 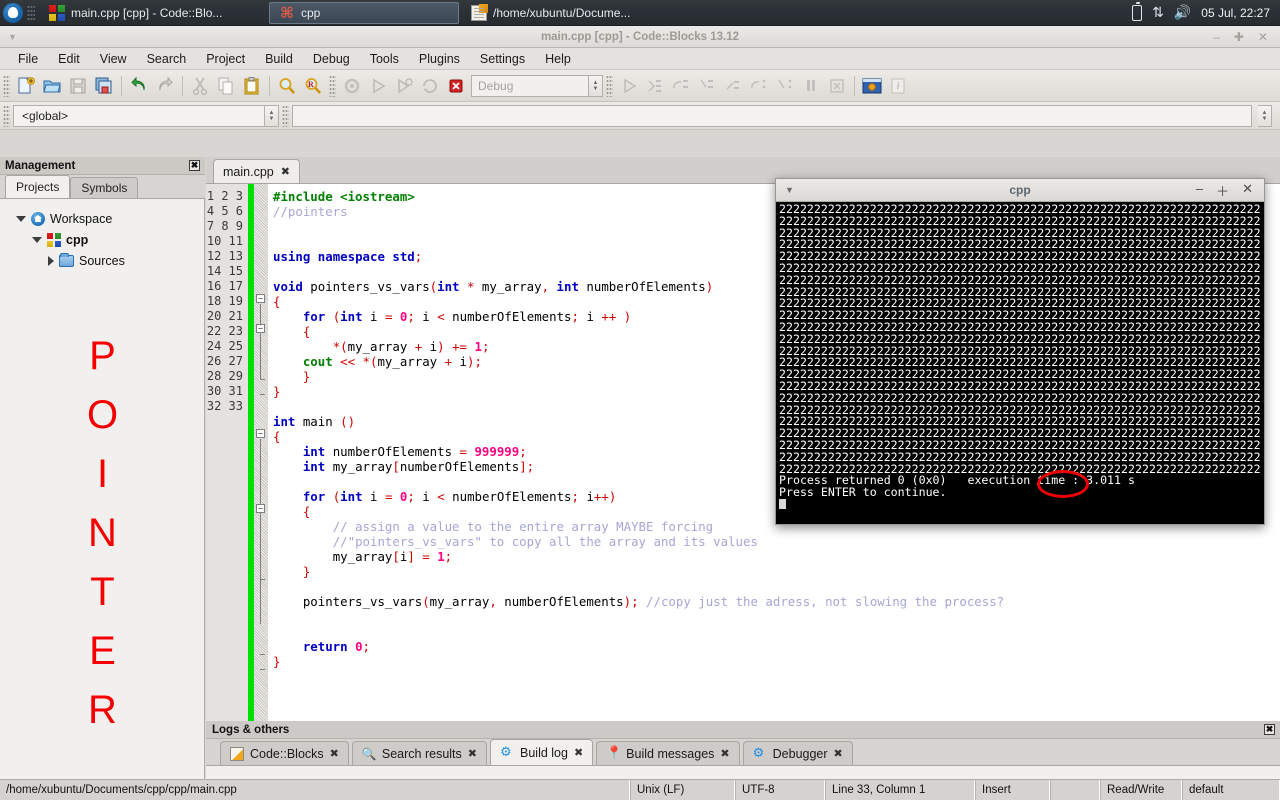 I want to click on find-icon, so click(x=287, y=86).